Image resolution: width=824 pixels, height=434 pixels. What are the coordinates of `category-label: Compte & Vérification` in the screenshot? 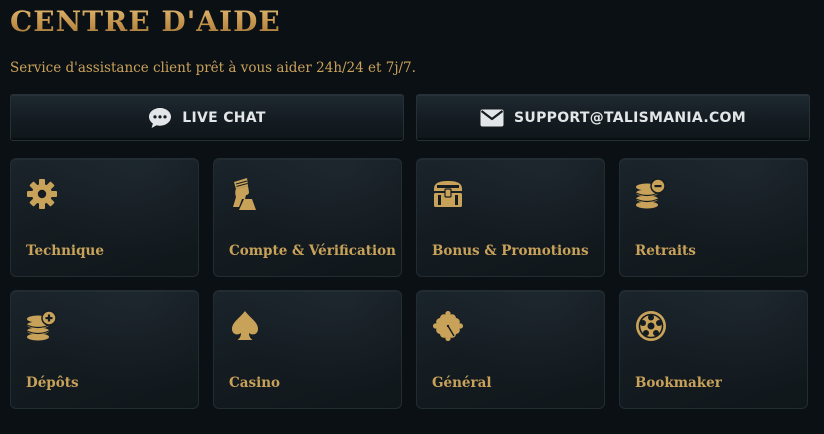 It's located at (312, 251).